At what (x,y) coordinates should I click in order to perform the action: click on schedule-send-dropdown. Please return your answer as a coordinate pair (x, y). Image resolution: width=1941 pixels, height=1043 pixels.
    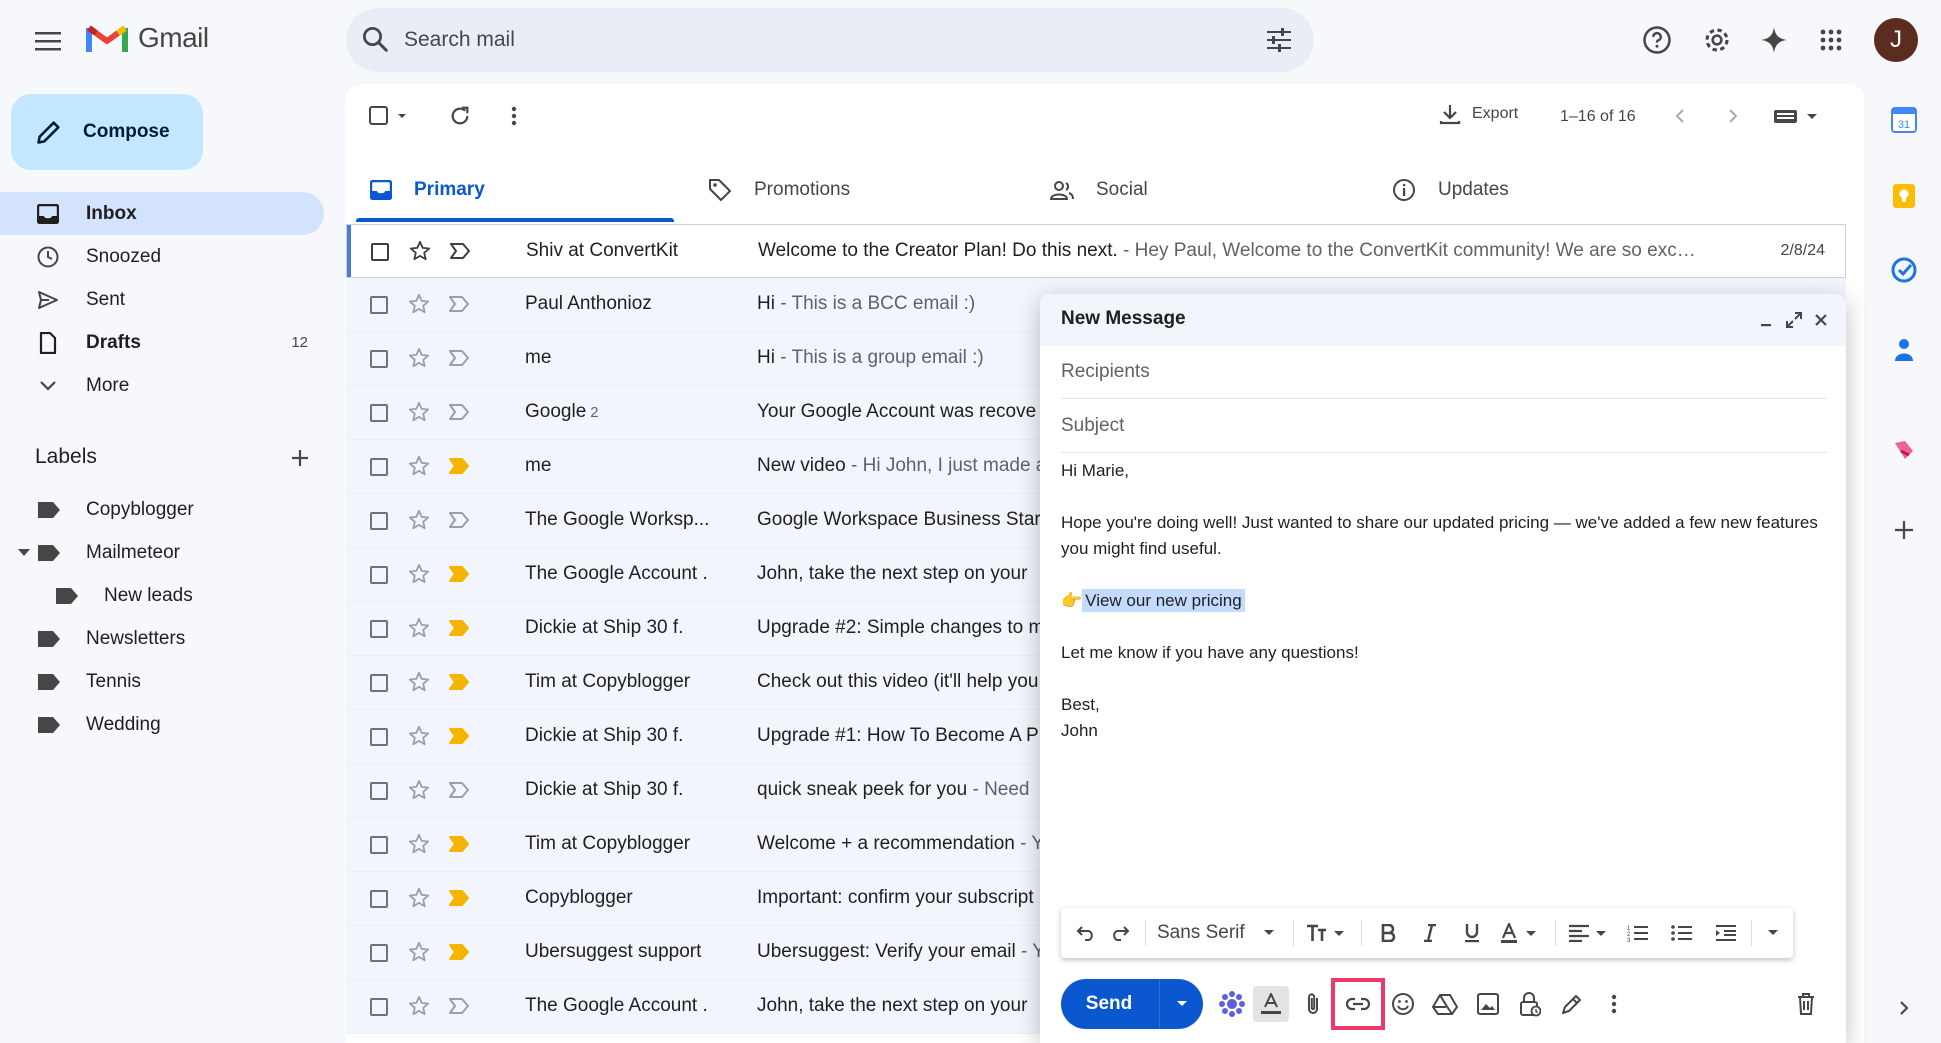
    Looking at the image, I should click on (1181, 1004).